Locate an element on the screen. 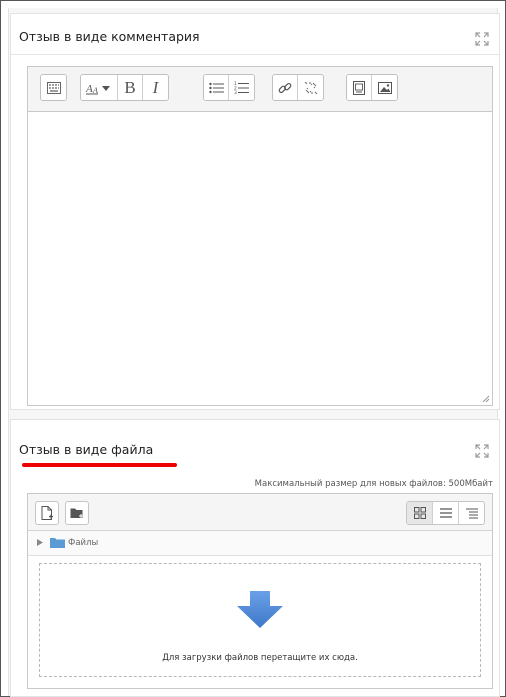  bold-button: B is located at coordinates (130, 87).